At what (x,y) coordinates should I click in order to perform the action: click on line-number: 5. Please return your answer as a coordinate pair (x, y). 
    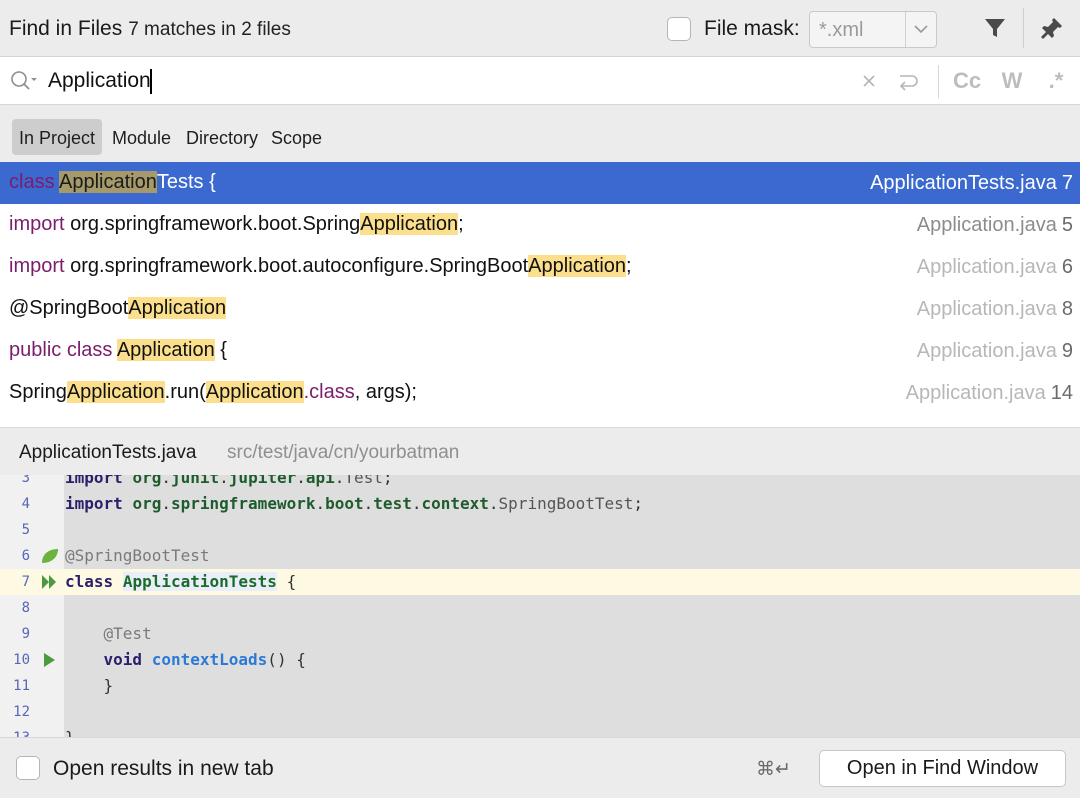
    Looking at the image, I should click on (25, 530).